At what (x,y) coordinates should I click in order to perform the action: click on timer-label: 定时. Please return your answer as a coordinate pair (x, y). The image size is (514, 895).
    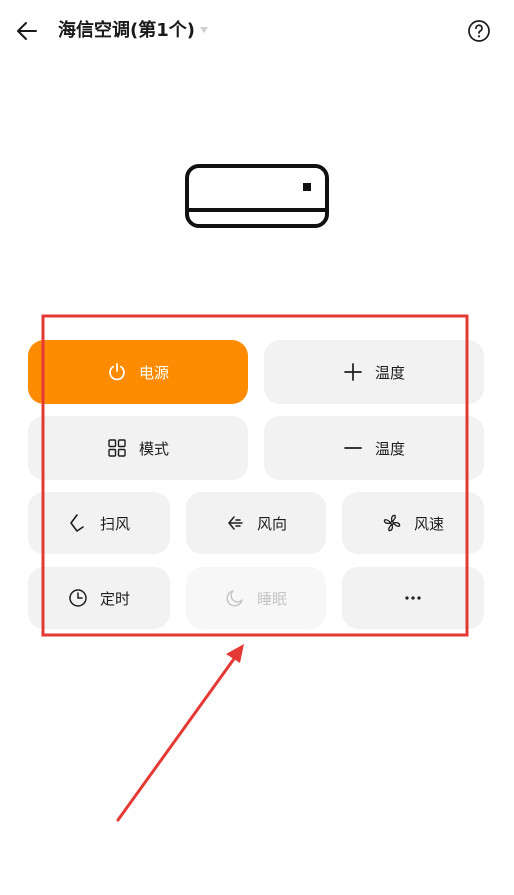
    Looking at the image, I should click on (114, 598).